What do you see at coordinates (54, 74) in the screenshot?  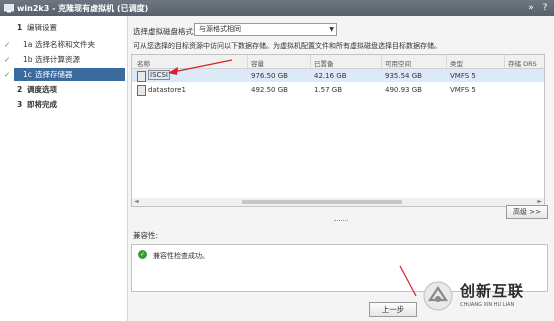 I see `step-label: 选择存储器` at bounding box center [54, 74].